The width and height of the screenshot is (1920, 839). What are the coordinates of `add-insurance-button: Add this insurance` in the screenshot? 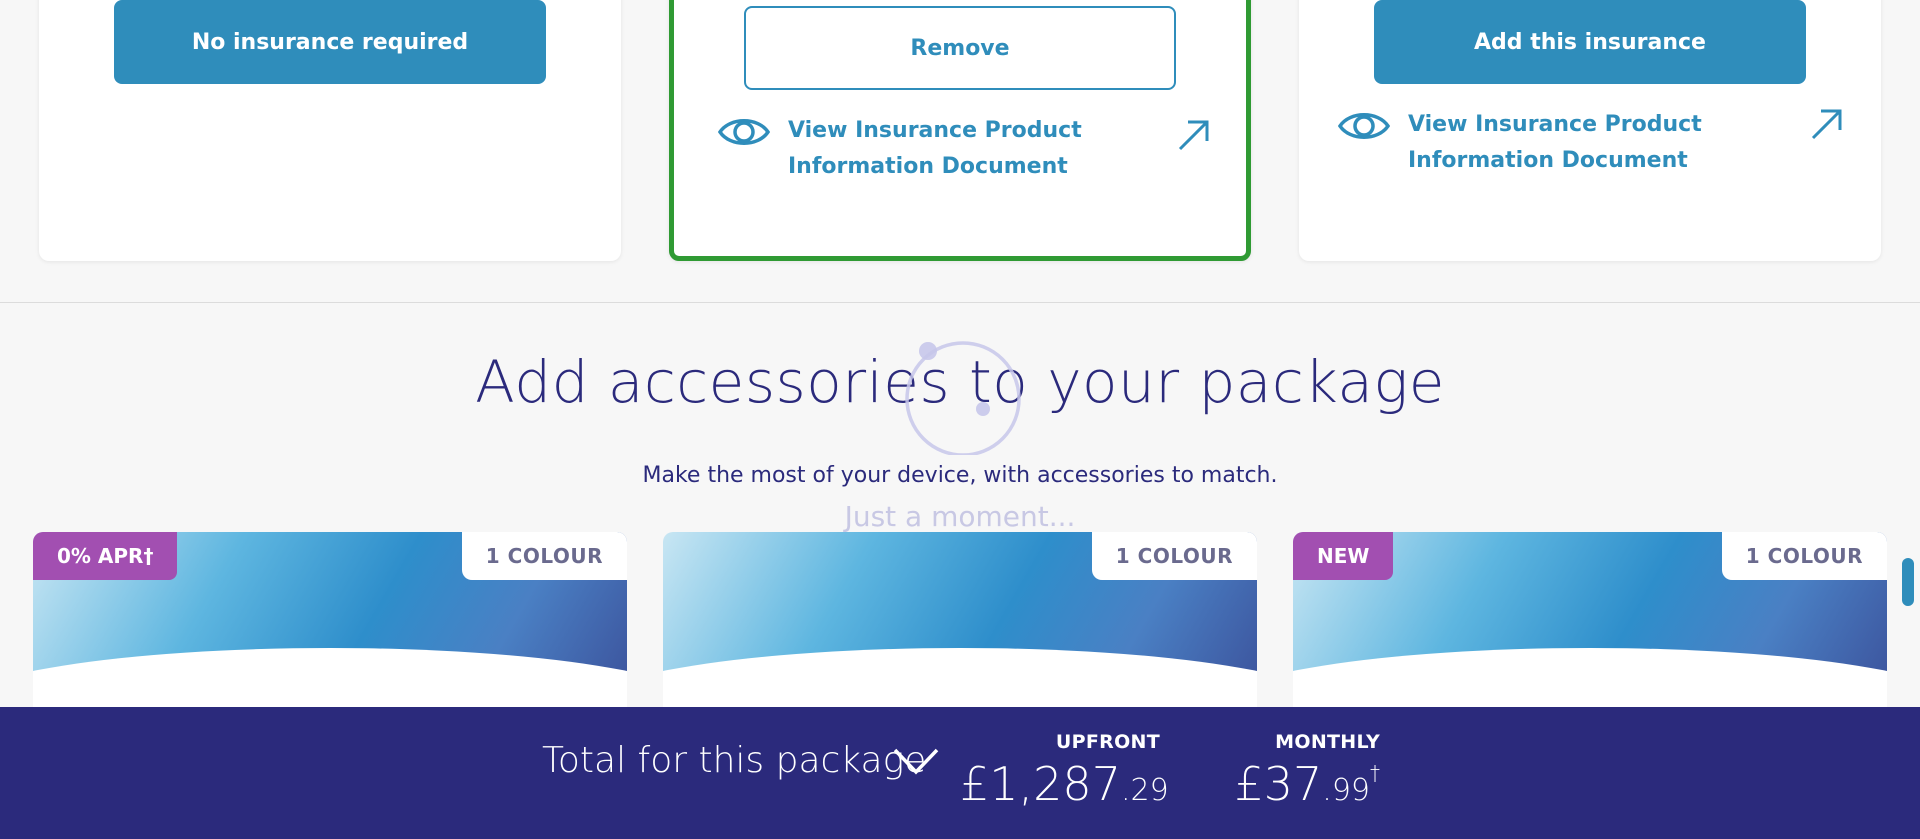 It's located at (1590, 42).